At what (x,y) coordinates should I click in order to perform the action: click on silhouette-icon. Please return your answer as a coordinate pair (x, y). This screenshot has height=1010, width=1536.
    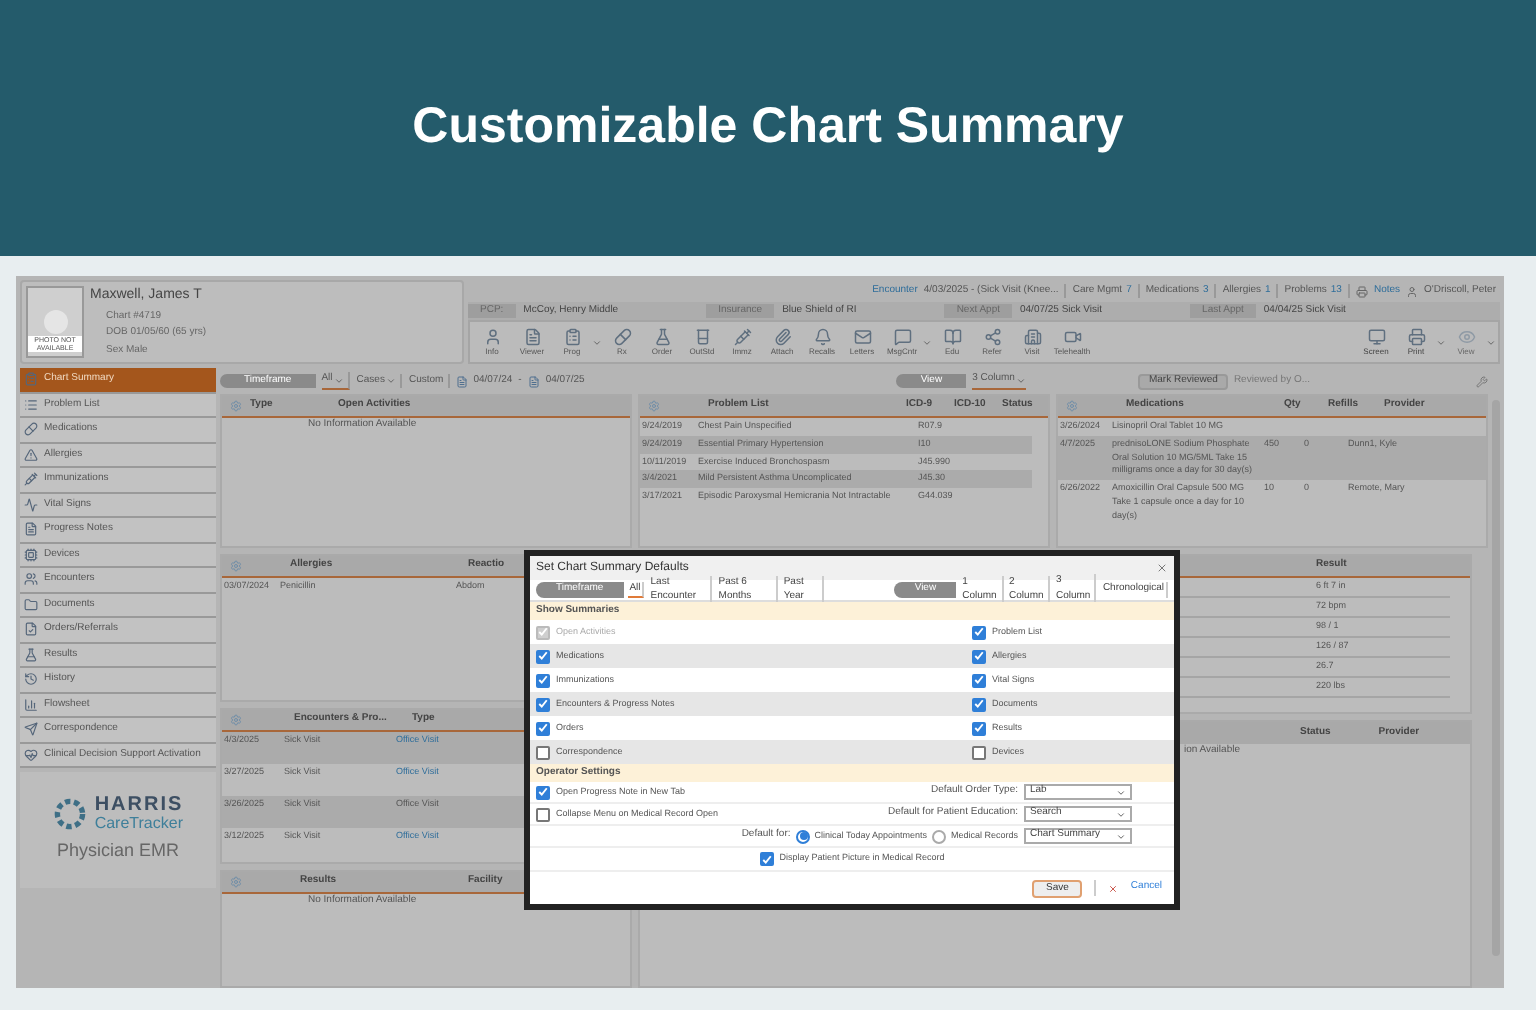
    Looking at the image, I should click on (55, 322).